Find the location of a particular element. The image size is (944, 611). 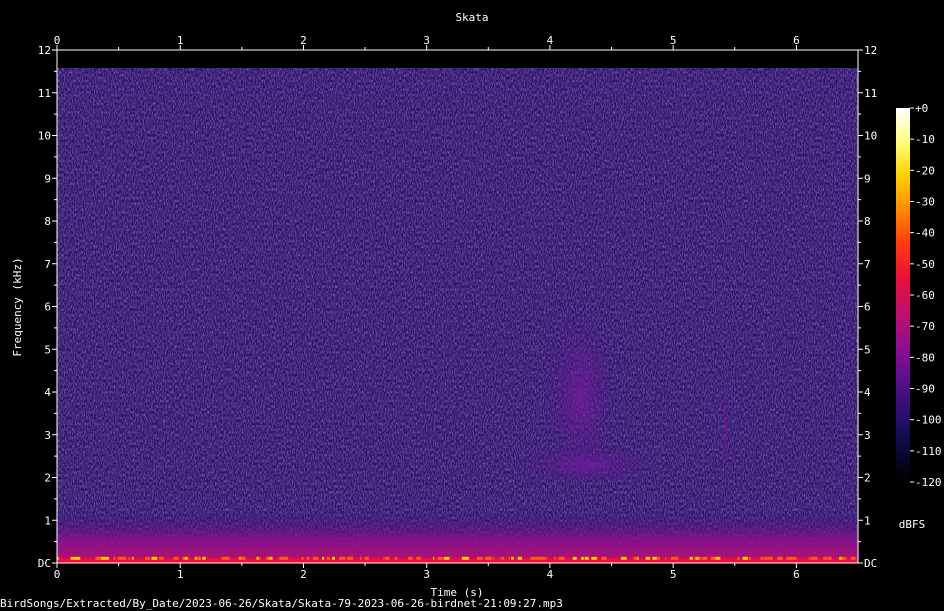

y-tick-label-right: 9 is located at coordinates (867, 178).